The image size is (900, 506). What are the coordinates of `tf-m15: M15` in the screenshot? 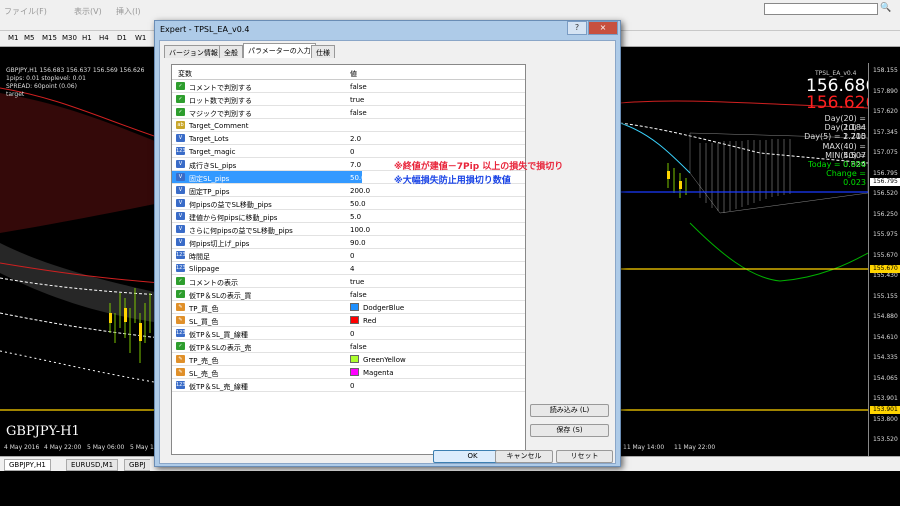 It's located at (49, 38).